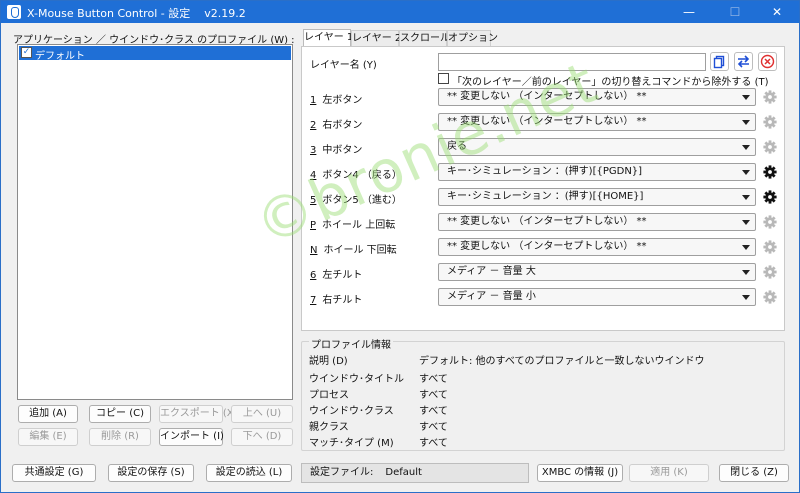 The height and width of the screenshot is (493, 800). I want to click on swap-layers-button, so click(743, 61).